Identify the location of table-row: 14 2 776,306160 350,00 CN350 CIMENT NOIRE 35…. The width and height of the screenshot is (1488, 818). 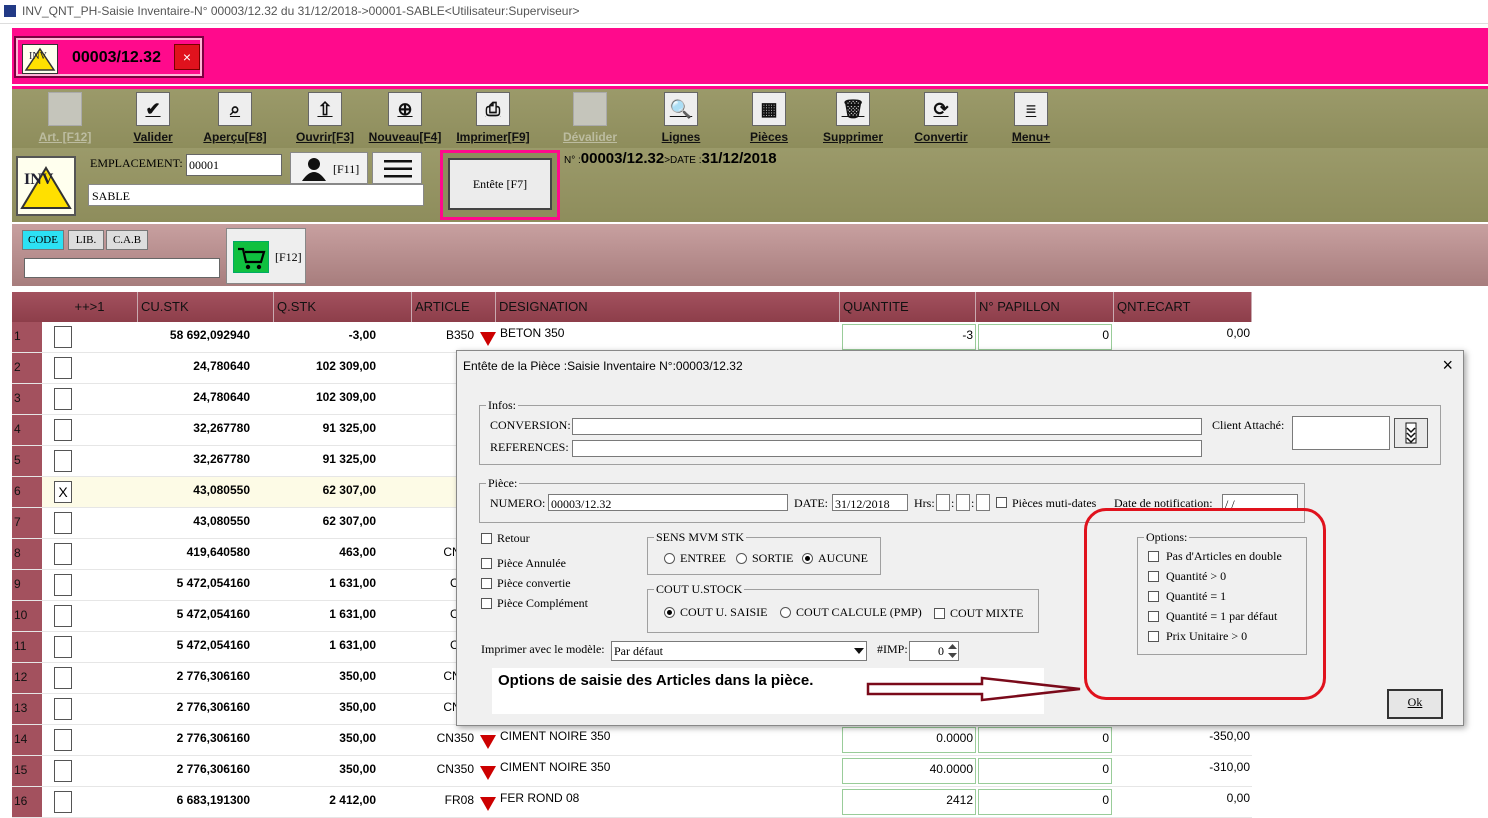
(632, 740).